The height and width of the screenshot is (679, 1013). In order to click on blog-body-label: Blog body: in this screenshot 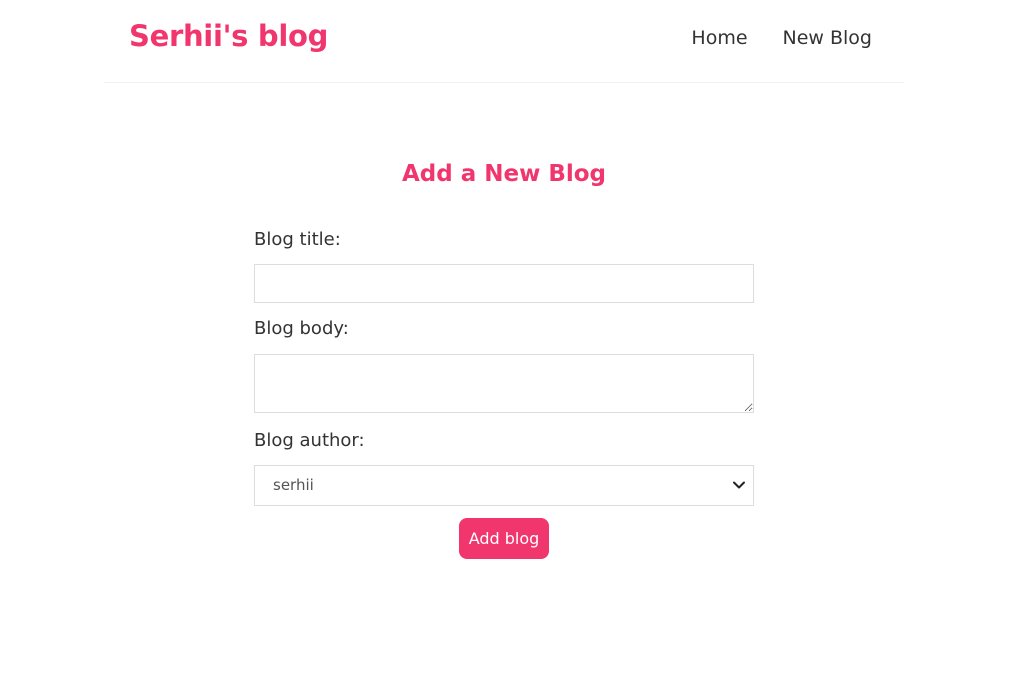, I will do `click(301, 328)`.